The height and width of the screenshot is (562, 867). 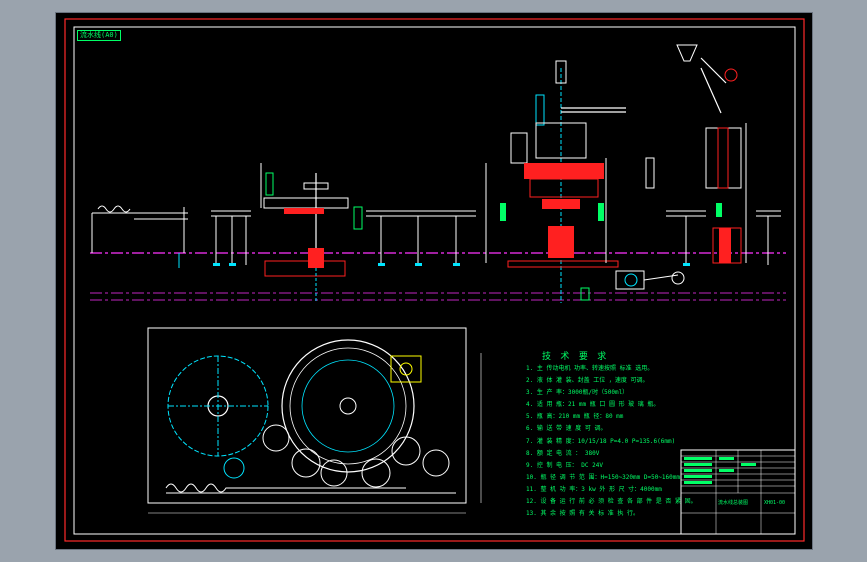 What do you see at coordinates (587, 381) in the screenshot?
I see `tech-requirement-item: 2. 液 体 灌 装、封盖 工位 ，速度 可调。` at bounding box center [587, 381].